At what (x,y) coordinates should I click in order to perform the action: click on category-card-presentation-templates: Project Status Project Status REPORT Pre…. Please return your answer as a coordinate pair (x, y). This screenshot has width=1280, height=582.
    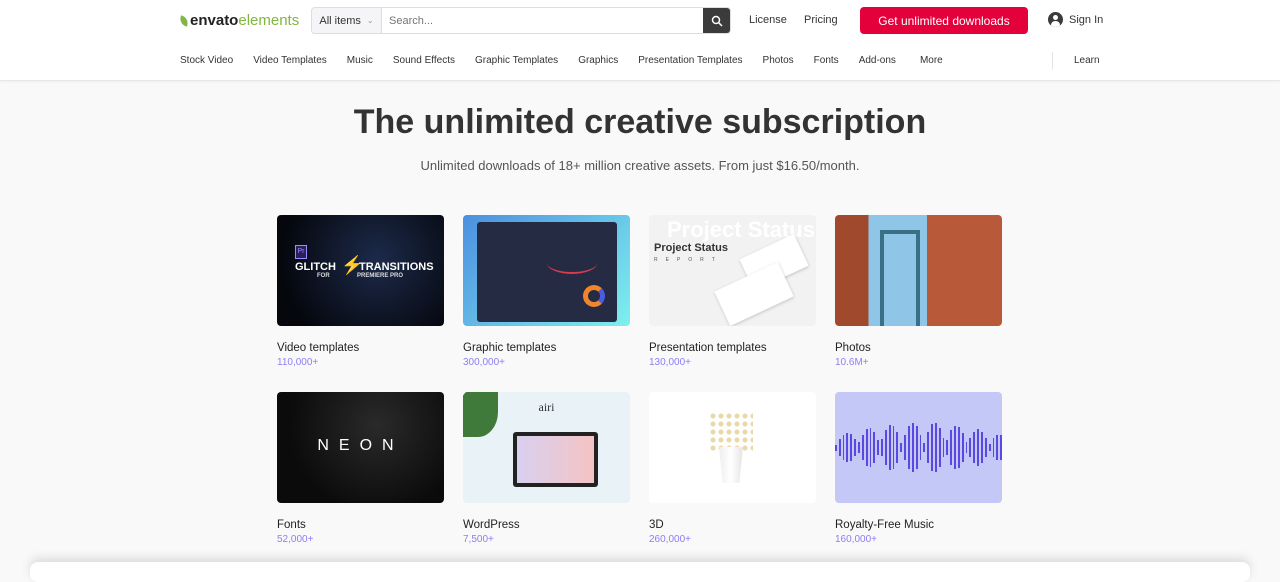
    Looking at the image, I should click on (732, 291).